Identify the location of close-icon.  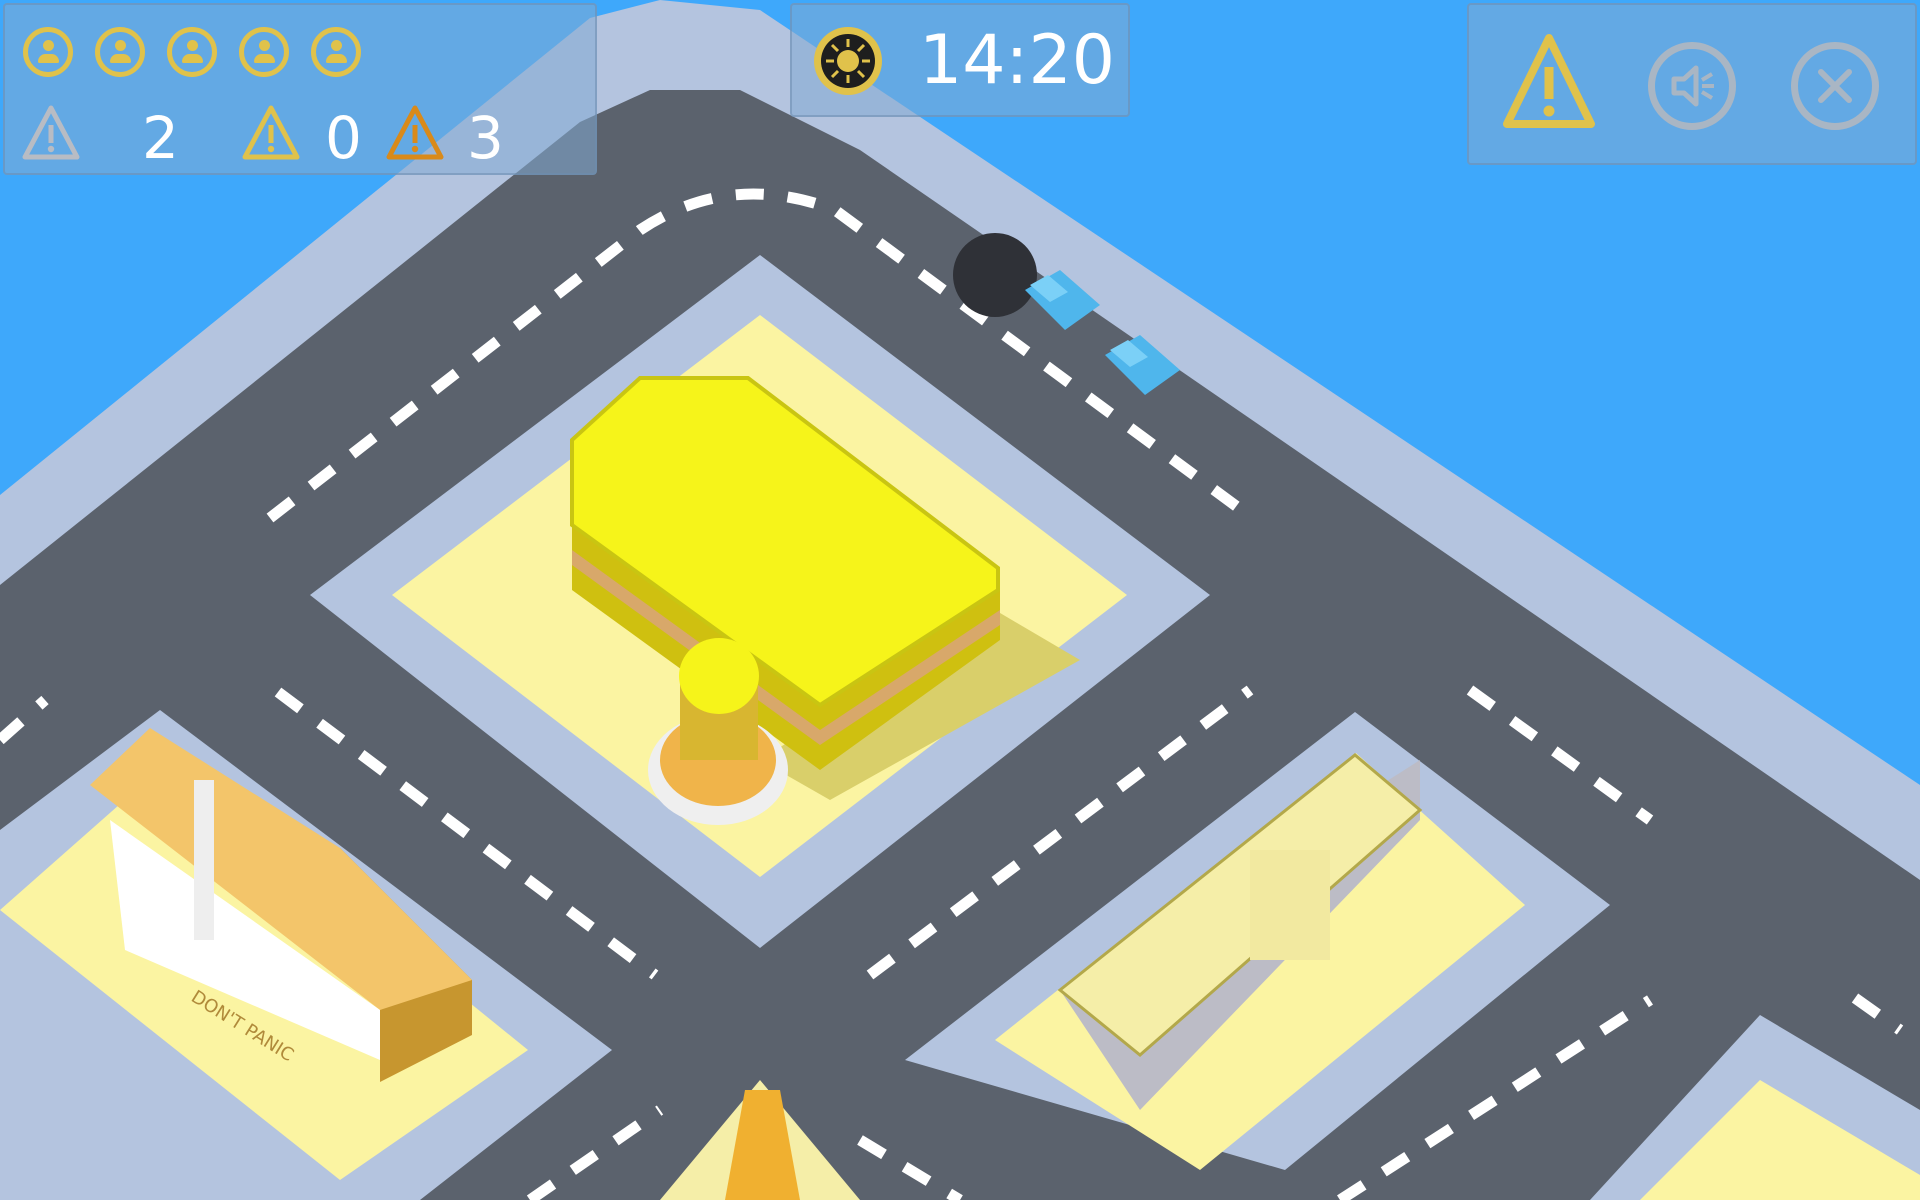
(1835, 86).